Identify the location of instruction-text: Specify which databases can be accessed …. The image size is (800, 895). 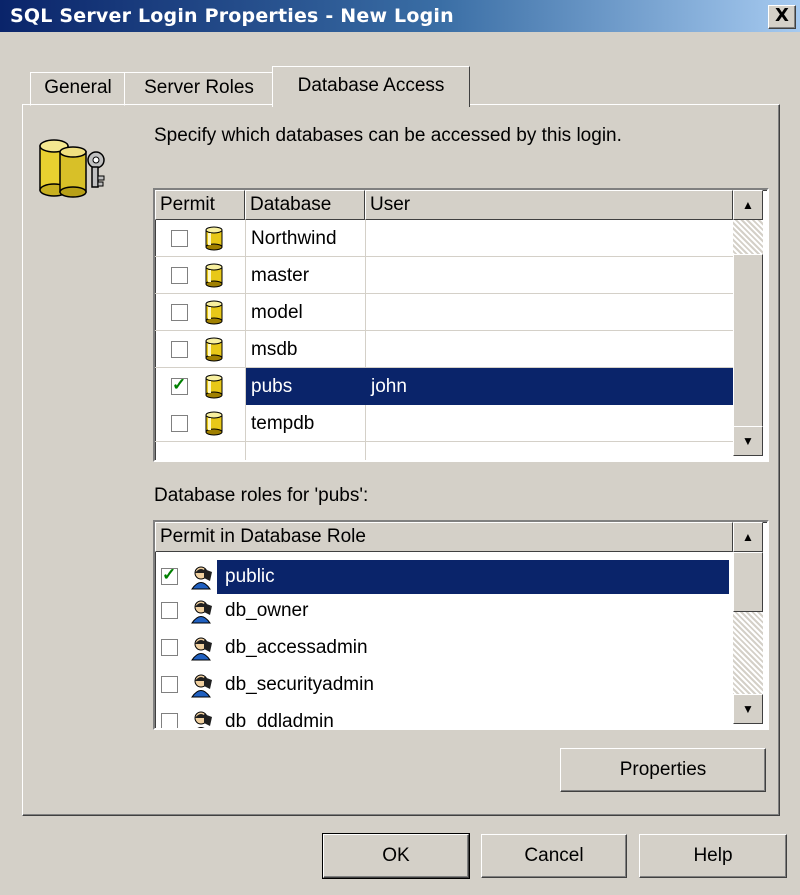
(388, 135).